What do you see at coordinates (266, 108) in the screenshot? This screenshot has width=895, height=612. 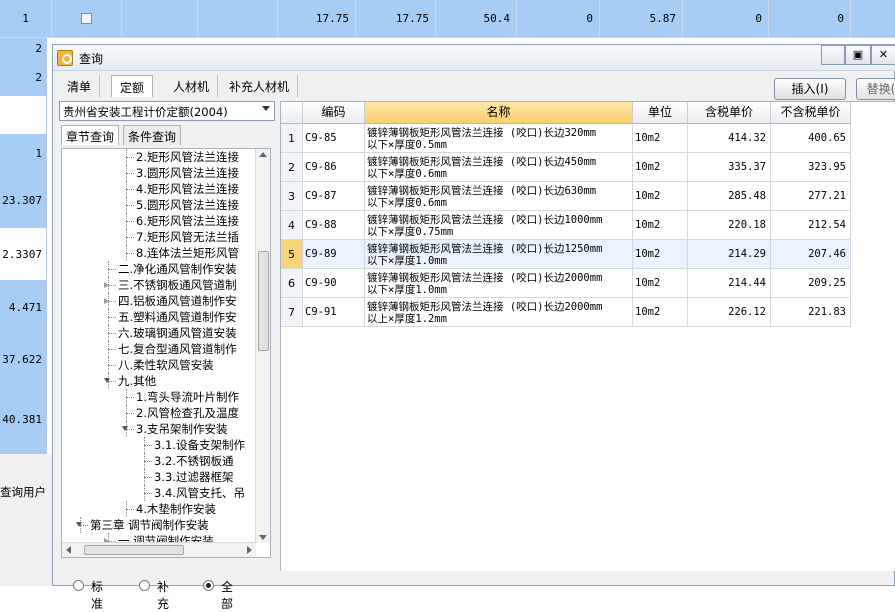 I see `chevron-down-icon` at bounding box center [266, 108].